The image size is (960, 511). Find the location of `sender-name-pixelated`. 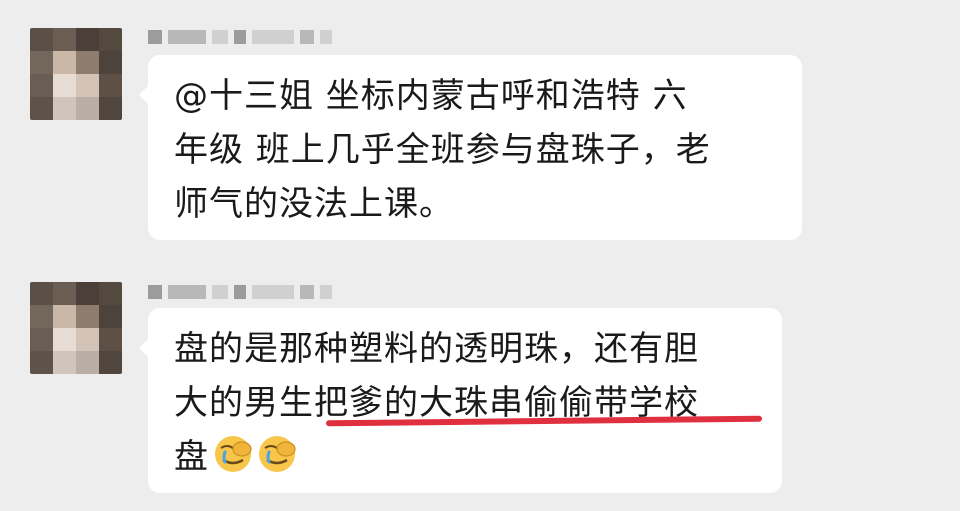

sender-name-pixelated is located at coordinates (240, 292).